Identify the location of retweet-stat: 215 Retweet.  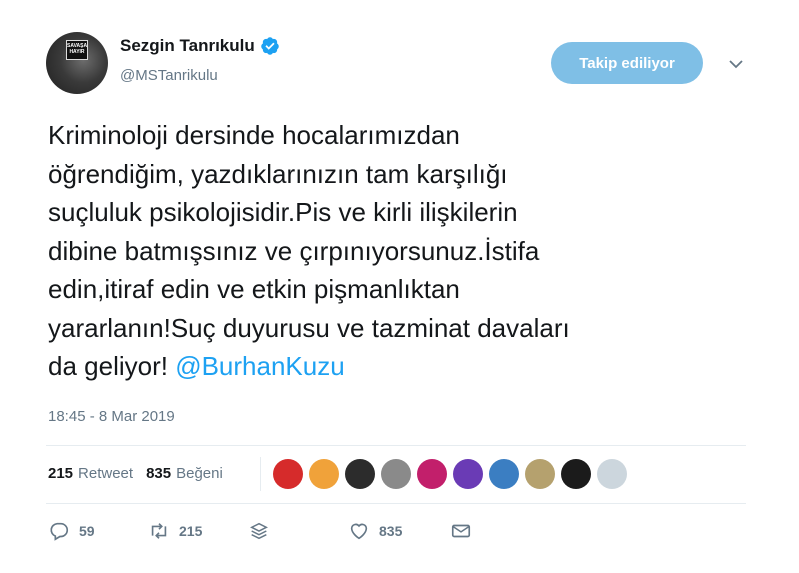
(90, 473).